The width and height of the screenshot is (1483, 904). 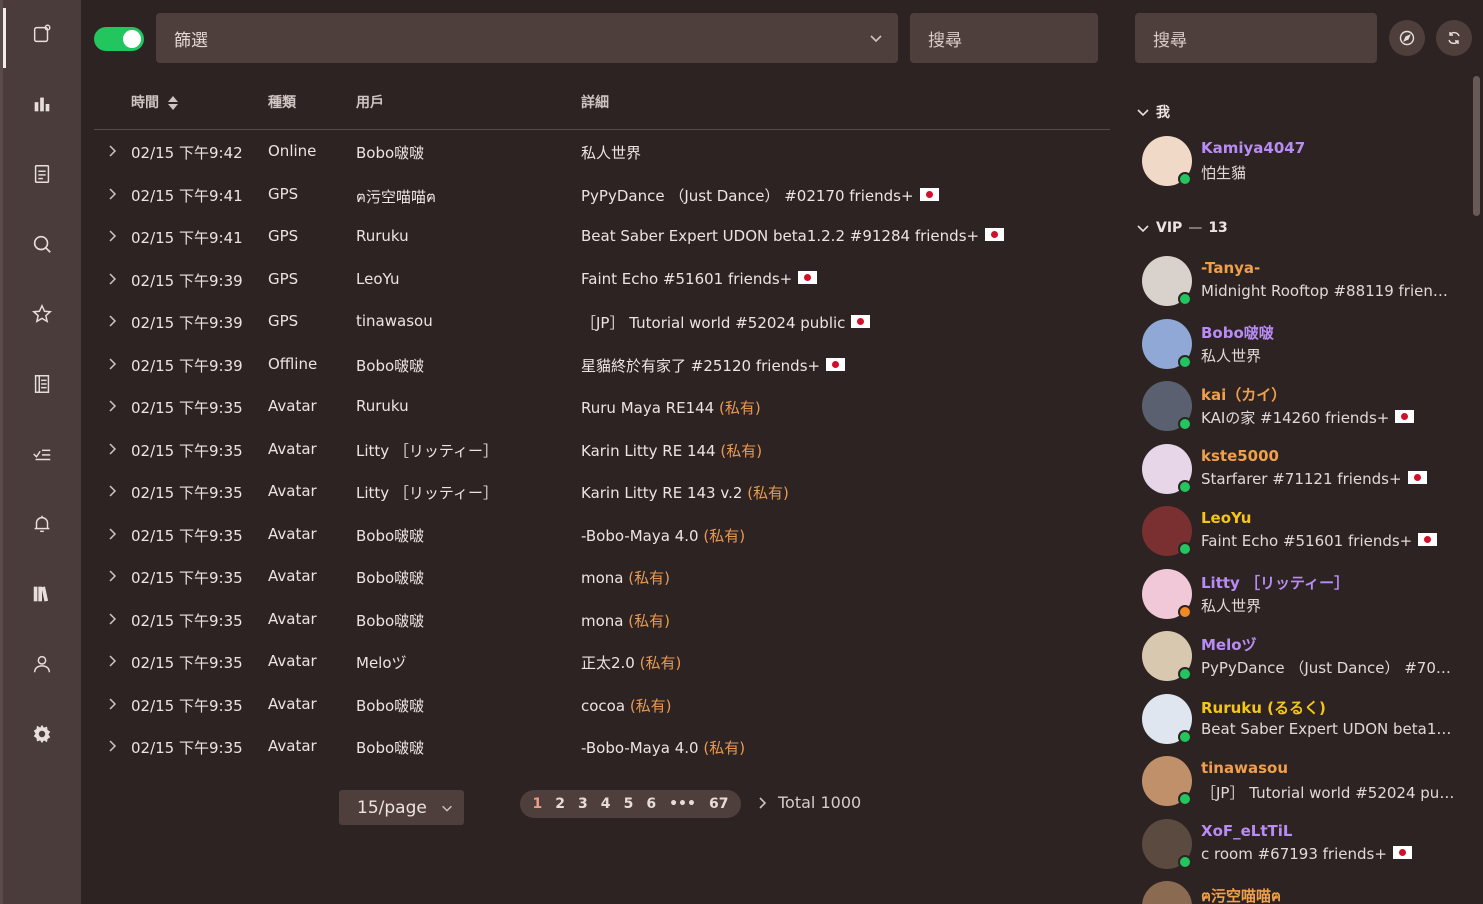 I want to click on search-input: 搜尋, so click(x=1004, y=38).